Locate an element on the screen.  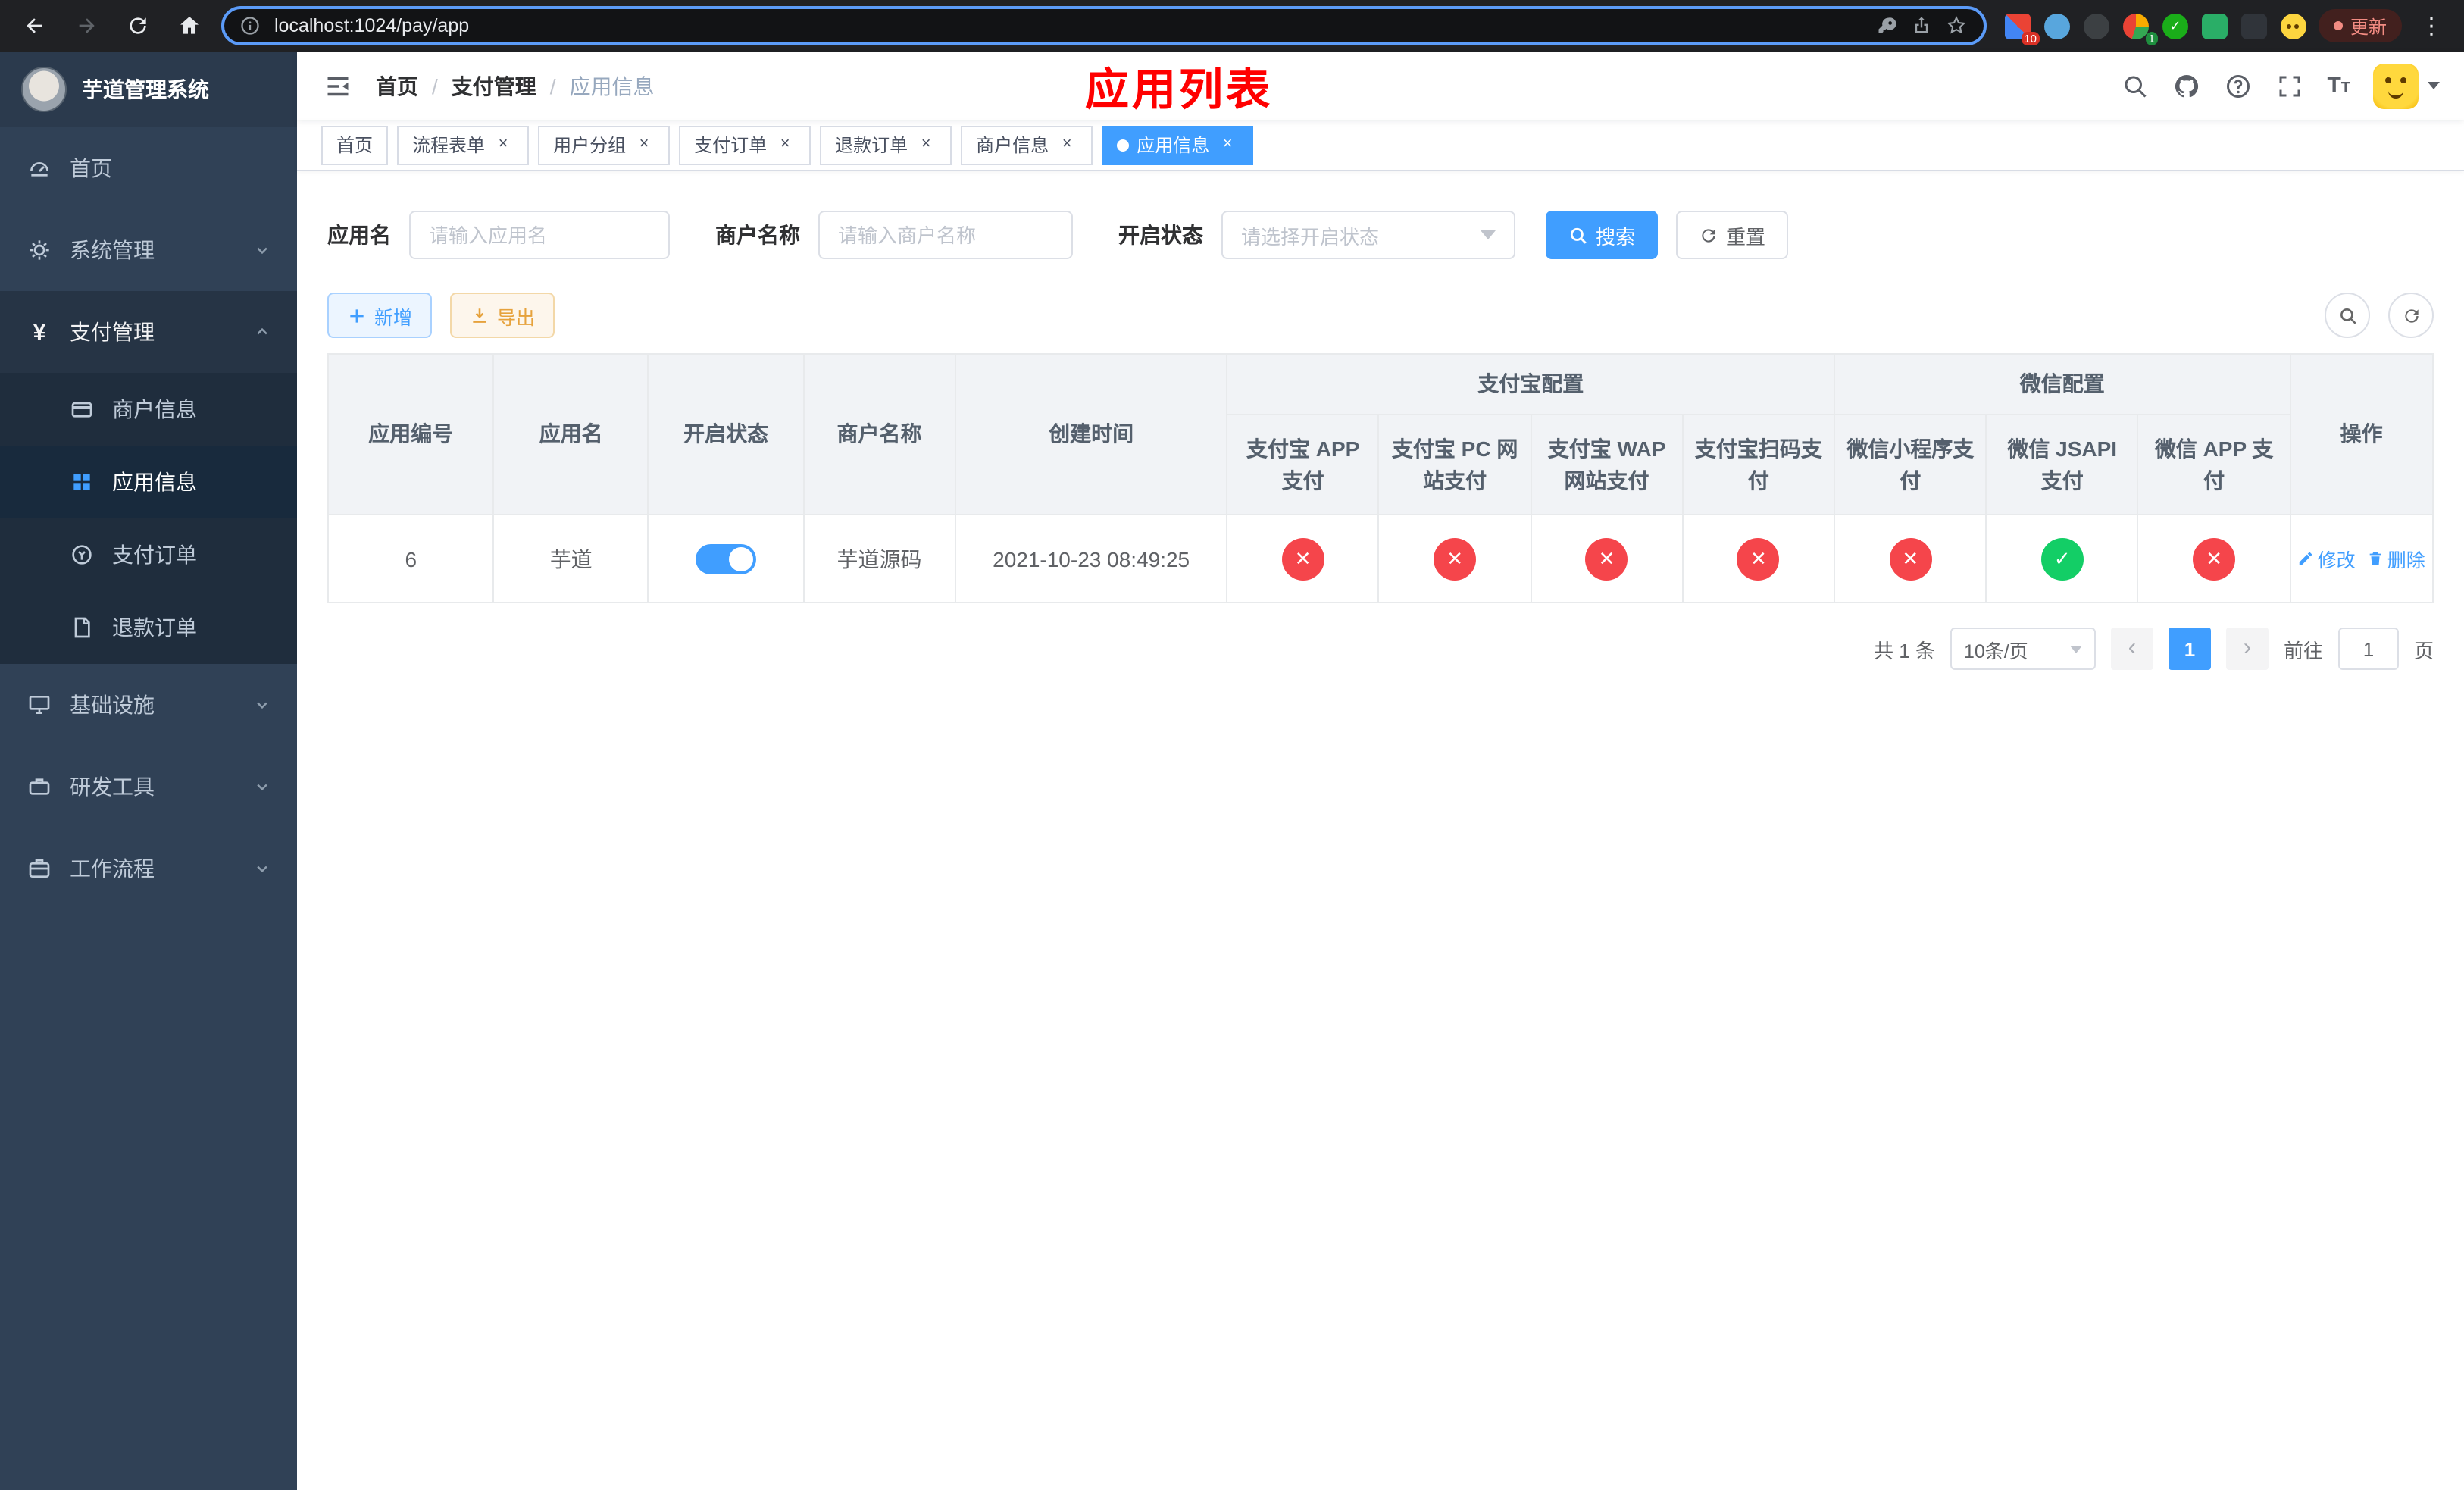
extensions-strip: 10 1 ✓ is located at coordinates (2155, 29).